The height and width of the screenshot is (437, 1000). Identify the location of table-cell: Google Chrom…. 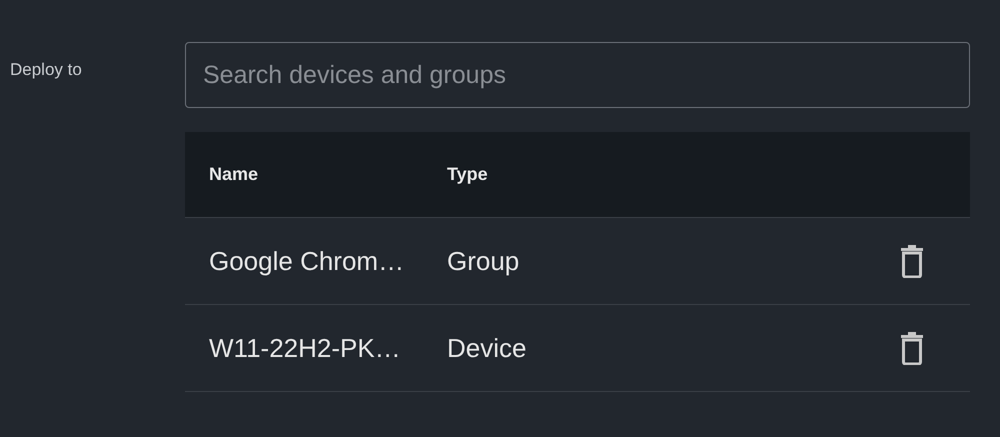
(306, 261).